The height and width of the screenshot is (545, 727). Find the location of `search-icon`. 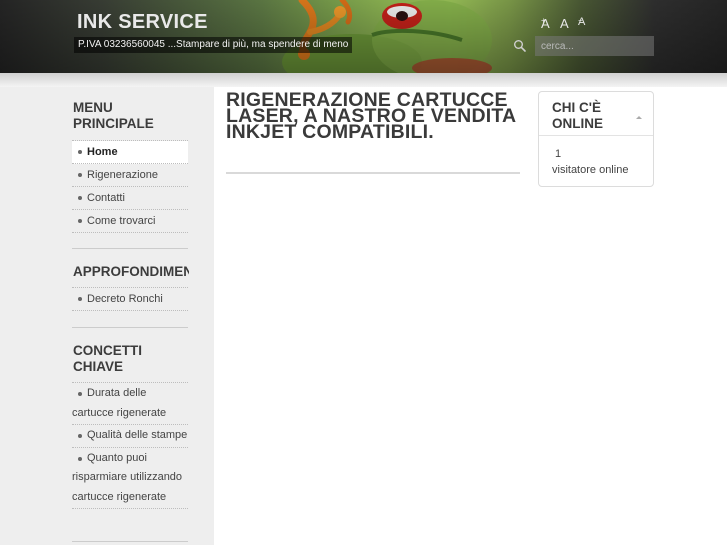

search-icon is located at coordinates (520, 46).